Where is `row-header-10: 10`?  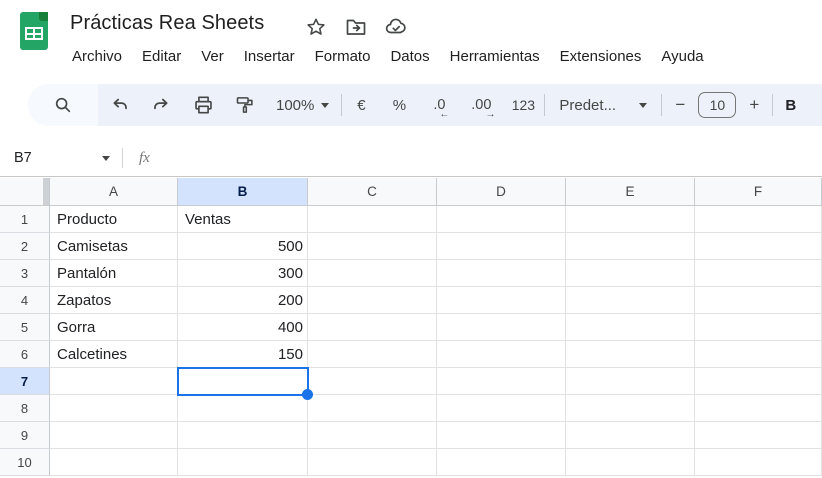 row-header-10: 10 is located at coordinates (25, 462).